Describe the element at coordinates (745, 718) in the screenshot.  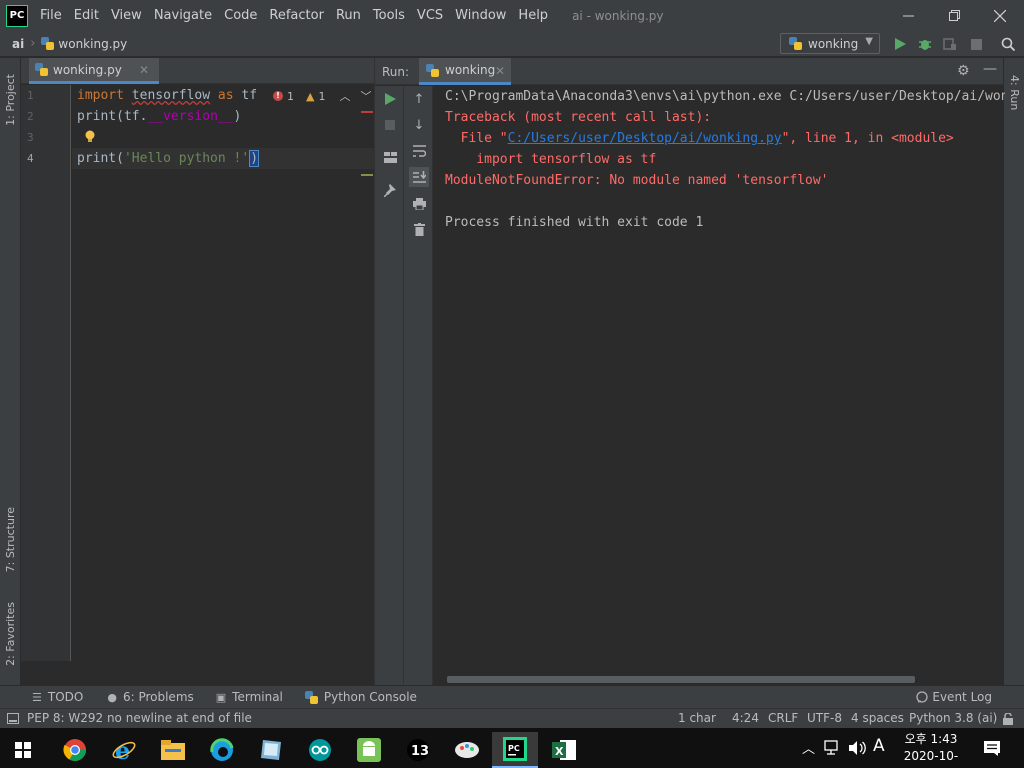
I see `caret-position: 4:24` at that location.